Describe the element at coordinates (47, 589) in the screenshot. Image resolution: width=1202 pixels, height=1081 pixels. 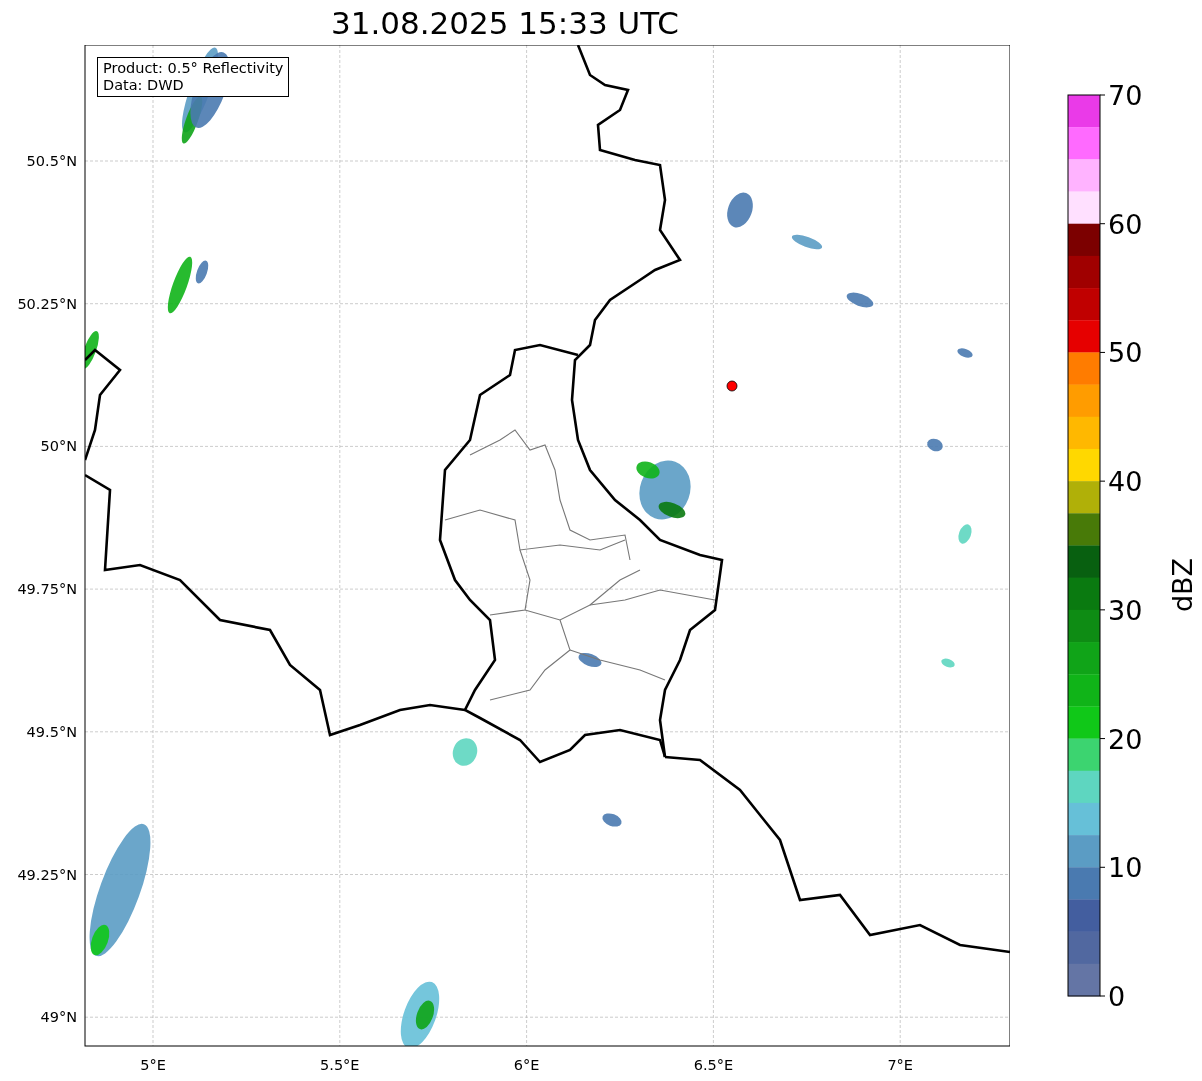
I see `axis-tick-label: 49.75°N` at that location.